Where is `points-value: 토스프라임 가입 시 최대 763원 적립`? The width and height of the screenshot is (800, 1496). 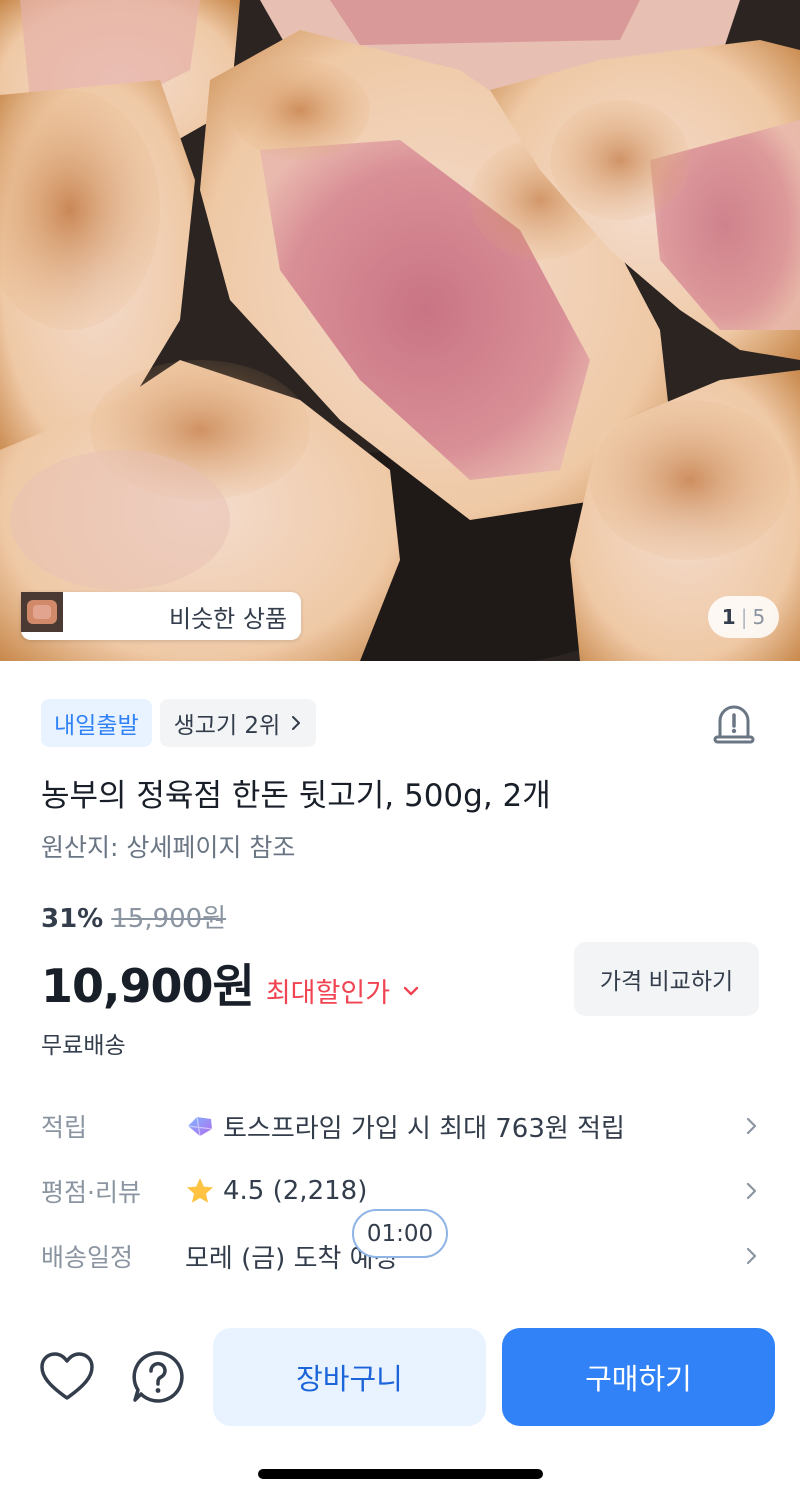
points-value: 토스프라임 가입 시 최대 763원 적립 is located at coordinates (424, 1128).